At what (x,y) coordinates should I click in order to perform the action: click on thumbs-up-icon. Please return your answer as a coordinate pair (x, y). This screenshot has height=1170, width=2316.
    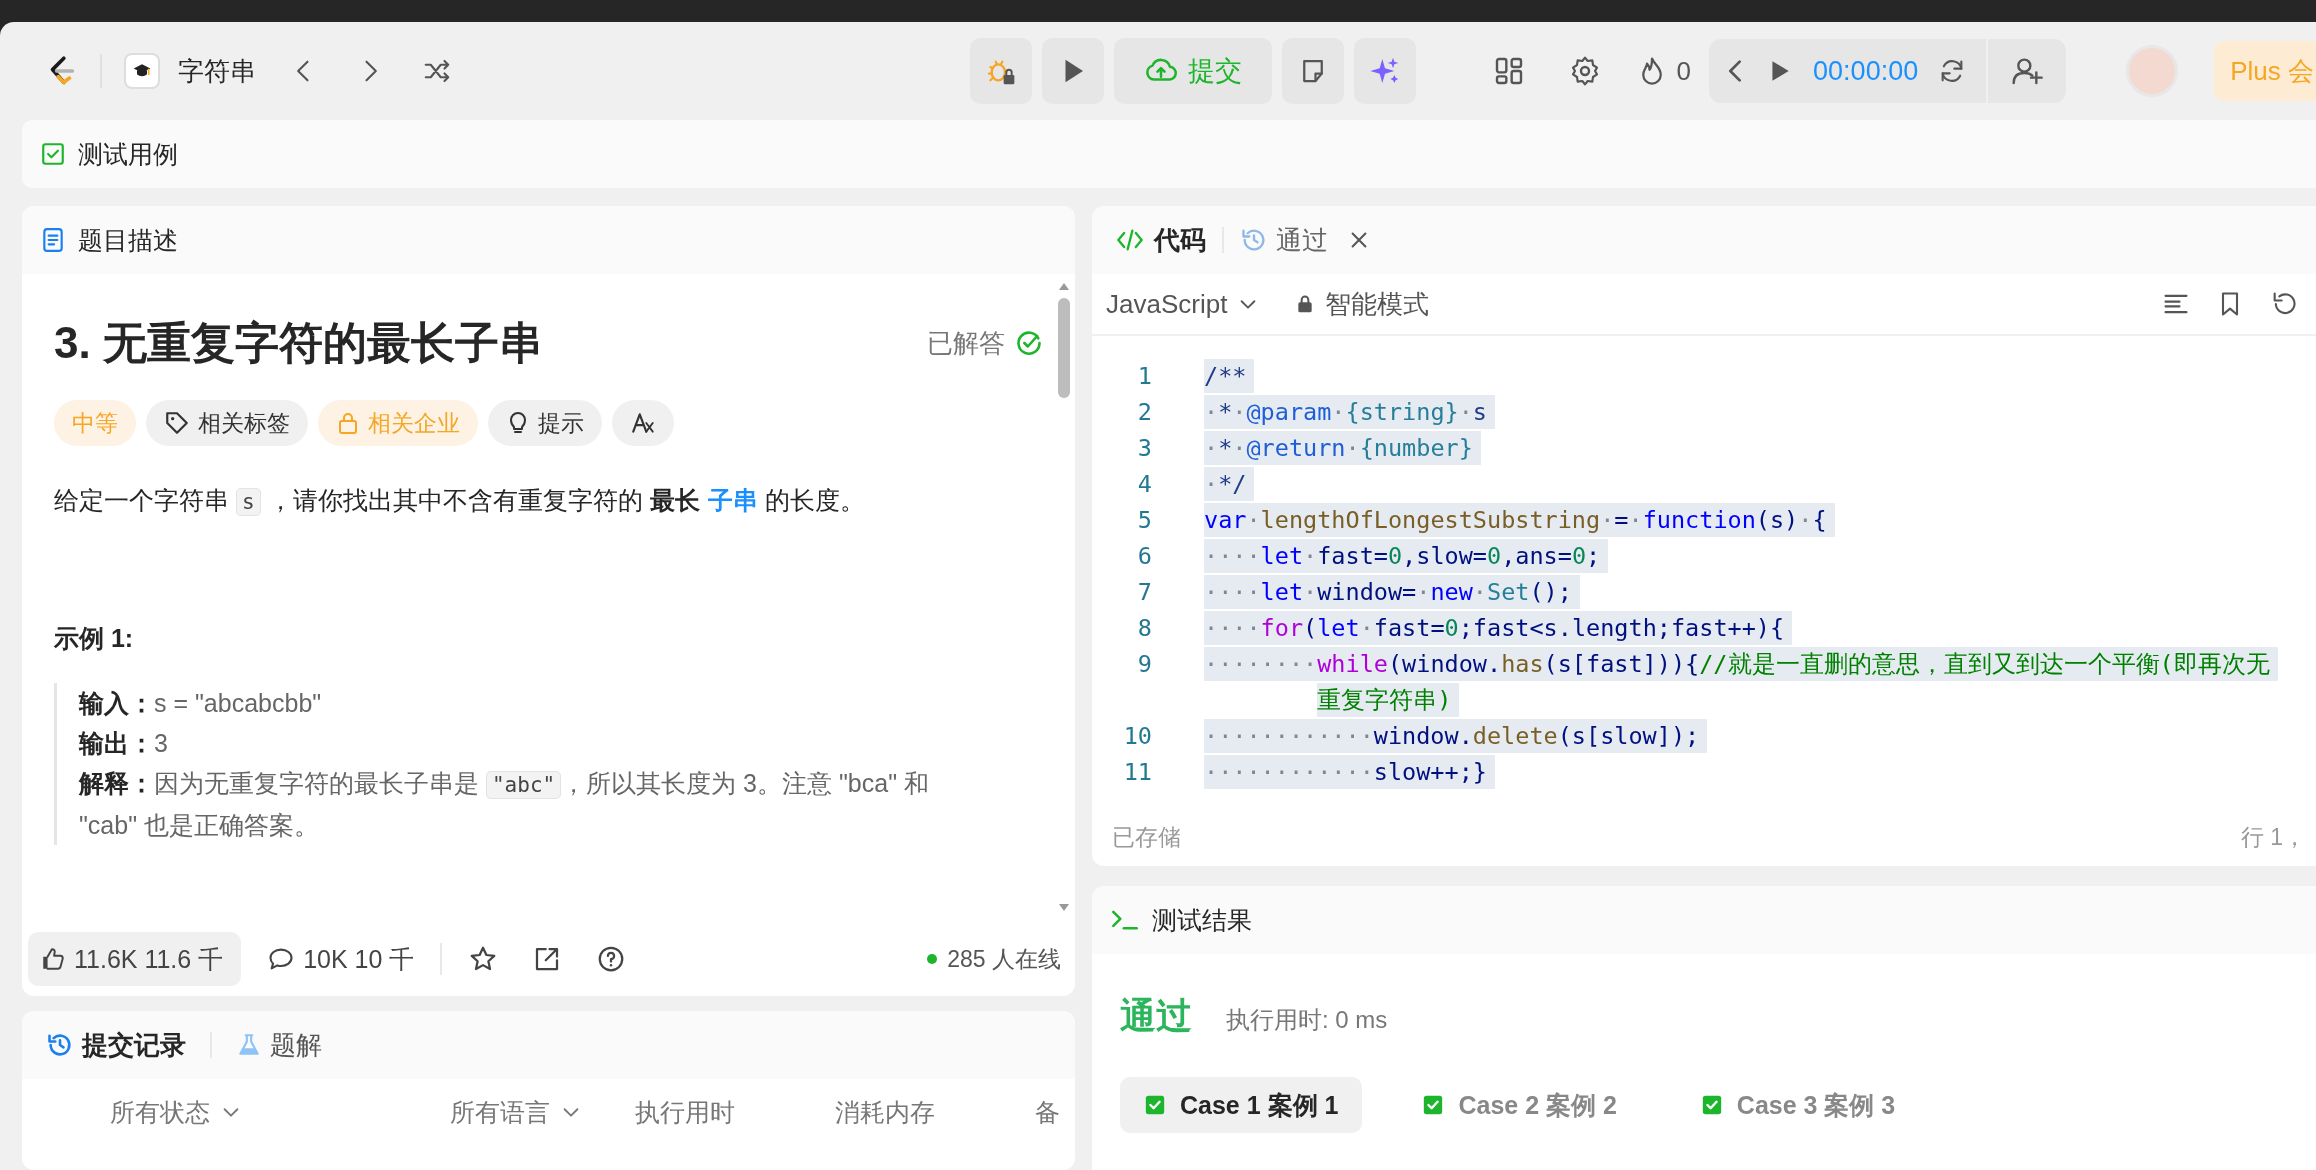
    Looking at the image, I should click on (53, 959).